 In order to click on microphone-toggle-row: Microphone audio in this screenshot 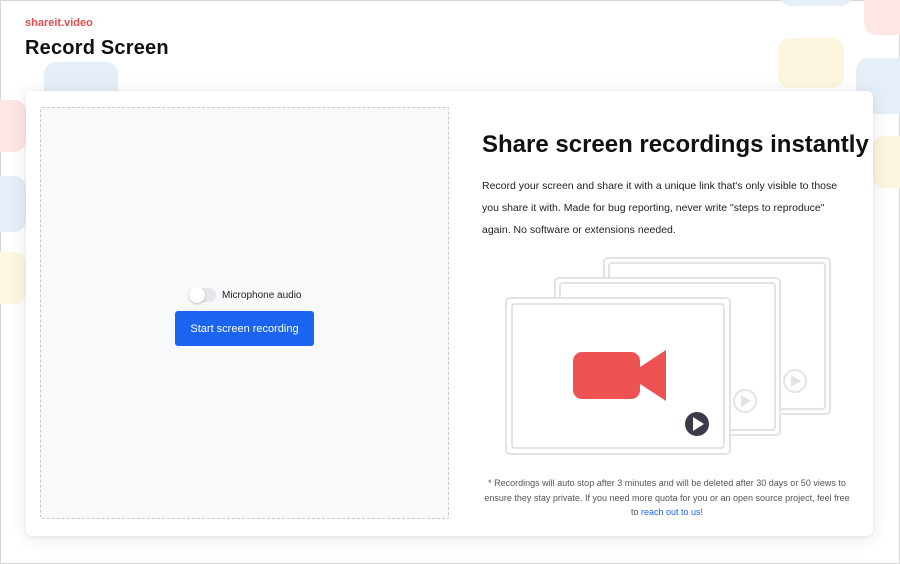, I will do `click(245, 295)`.